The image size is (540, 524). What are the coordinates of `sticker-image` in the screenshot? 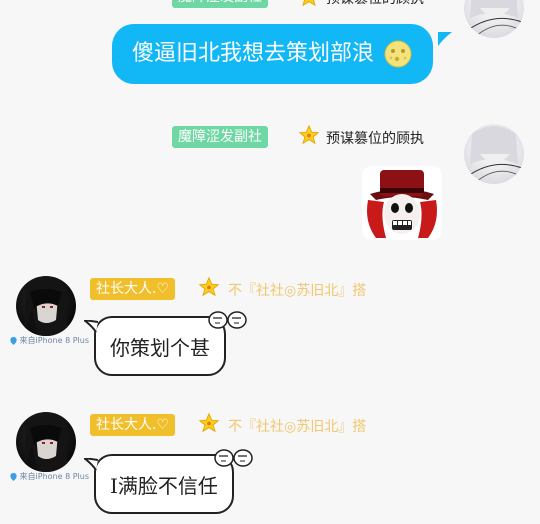 It's located at (402, 203).